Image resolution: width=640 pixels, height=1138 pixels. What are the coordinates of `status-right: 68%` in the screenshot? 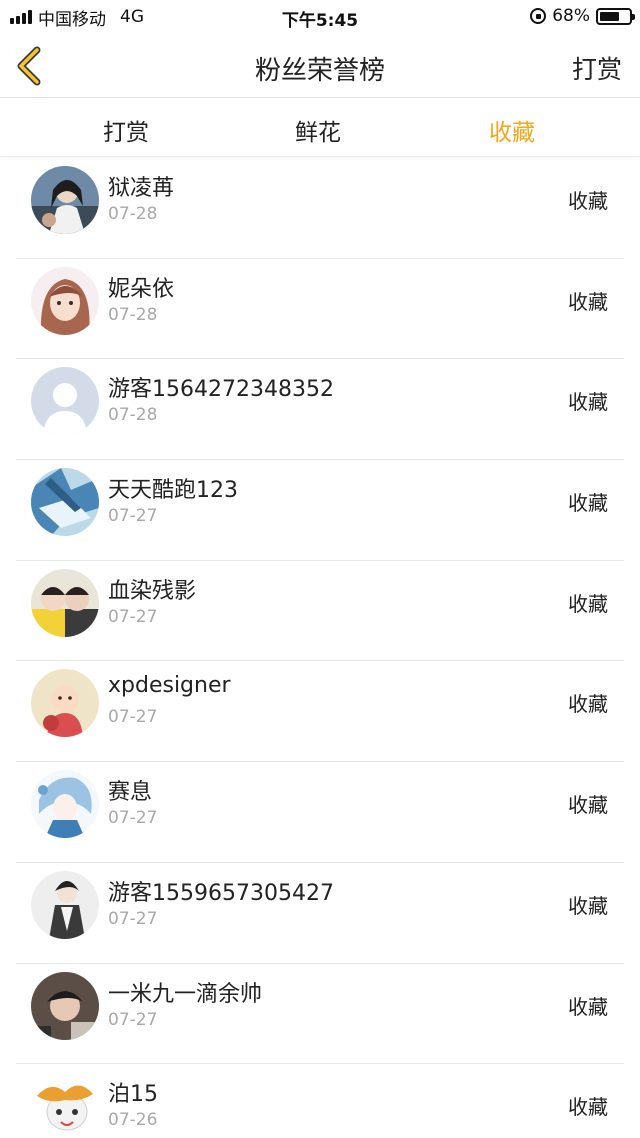 It's located at (582, 16).